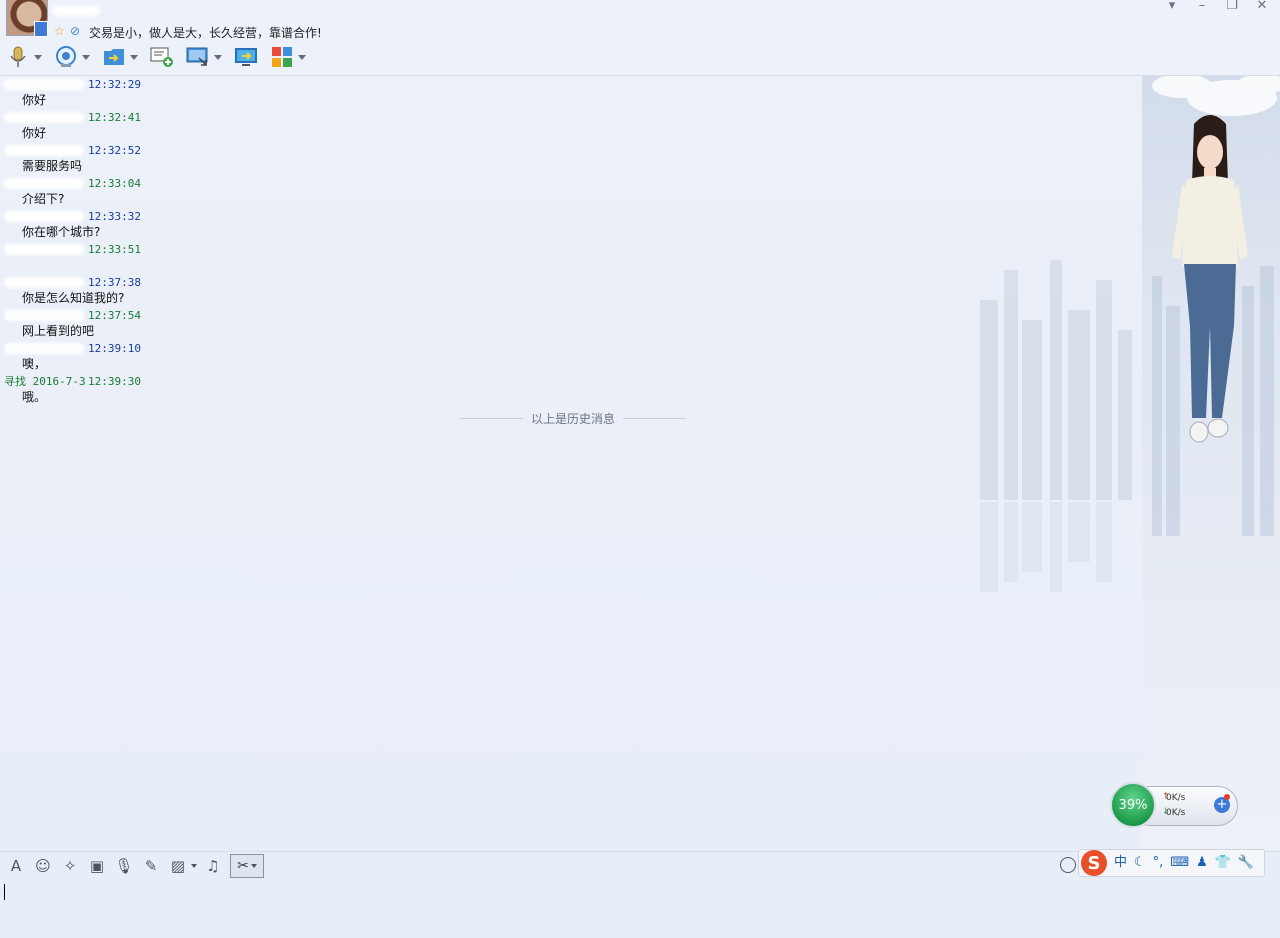 This screenshot has width=1280, height=938. I want to click on message-item: 12:33:32 你在哪个城市?, so click(570, 224).